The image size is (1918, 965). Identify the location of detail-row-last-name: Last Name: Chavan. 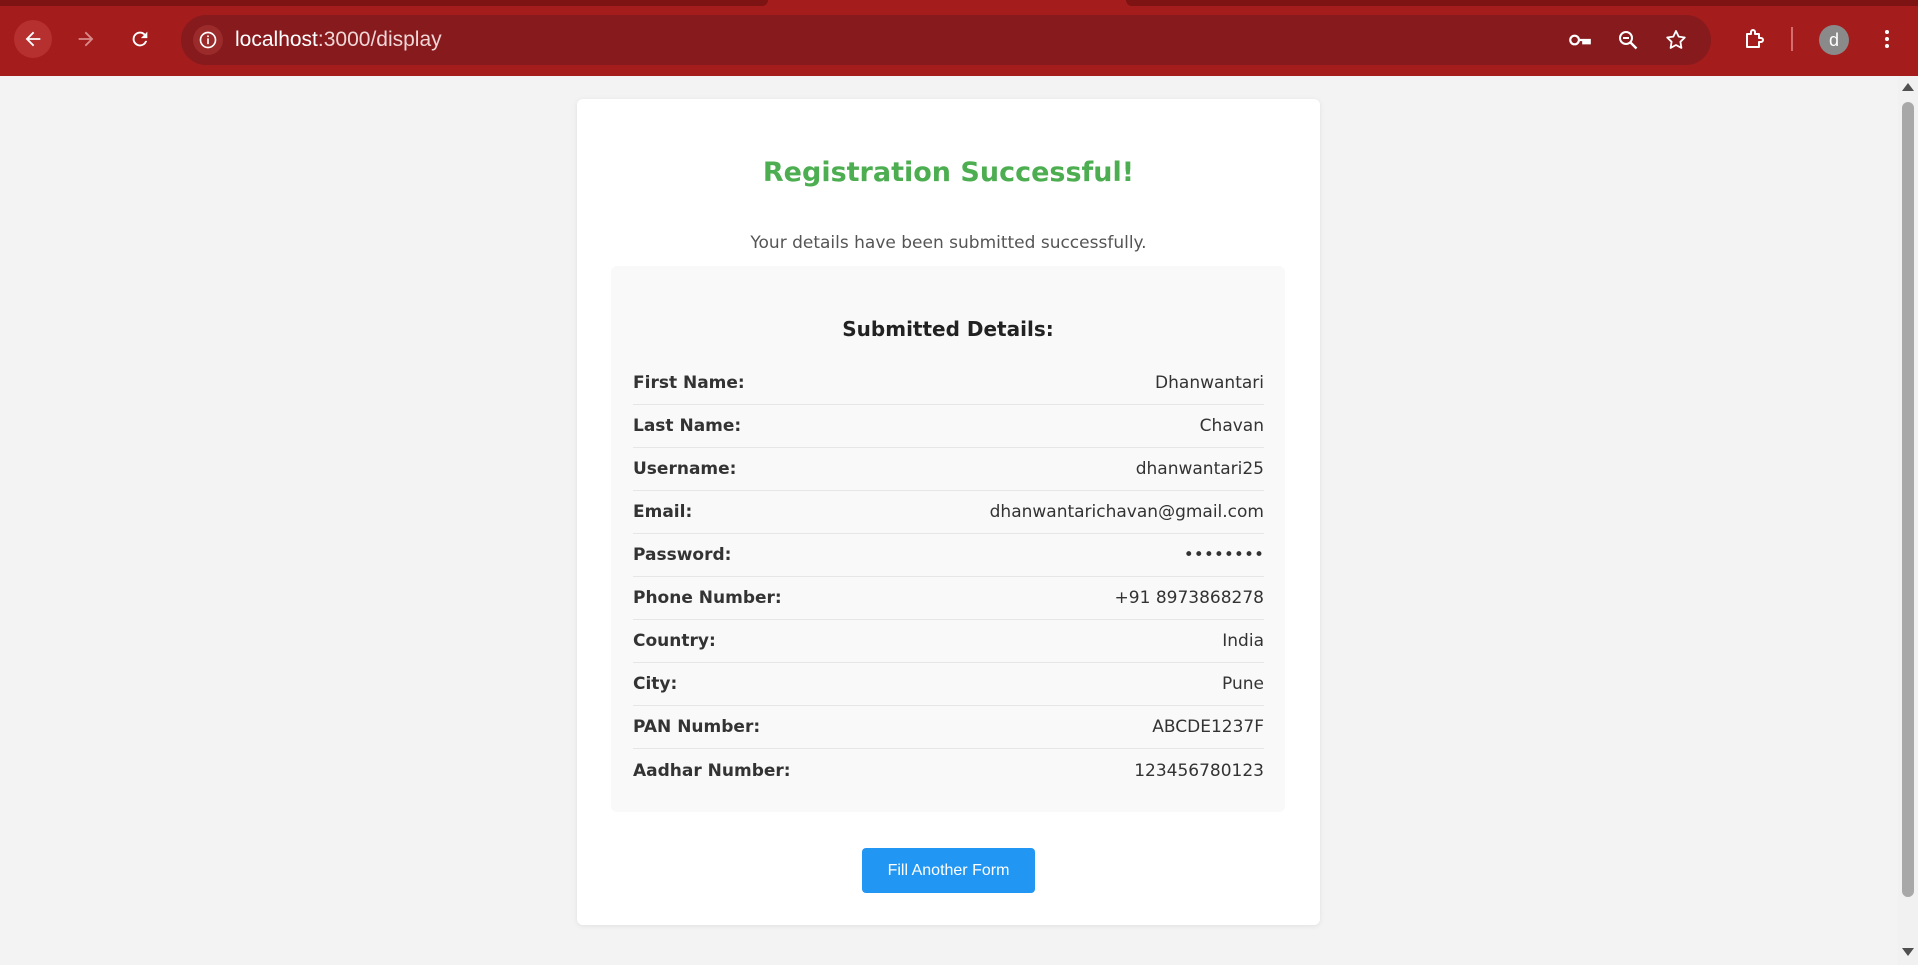
(948, 426).